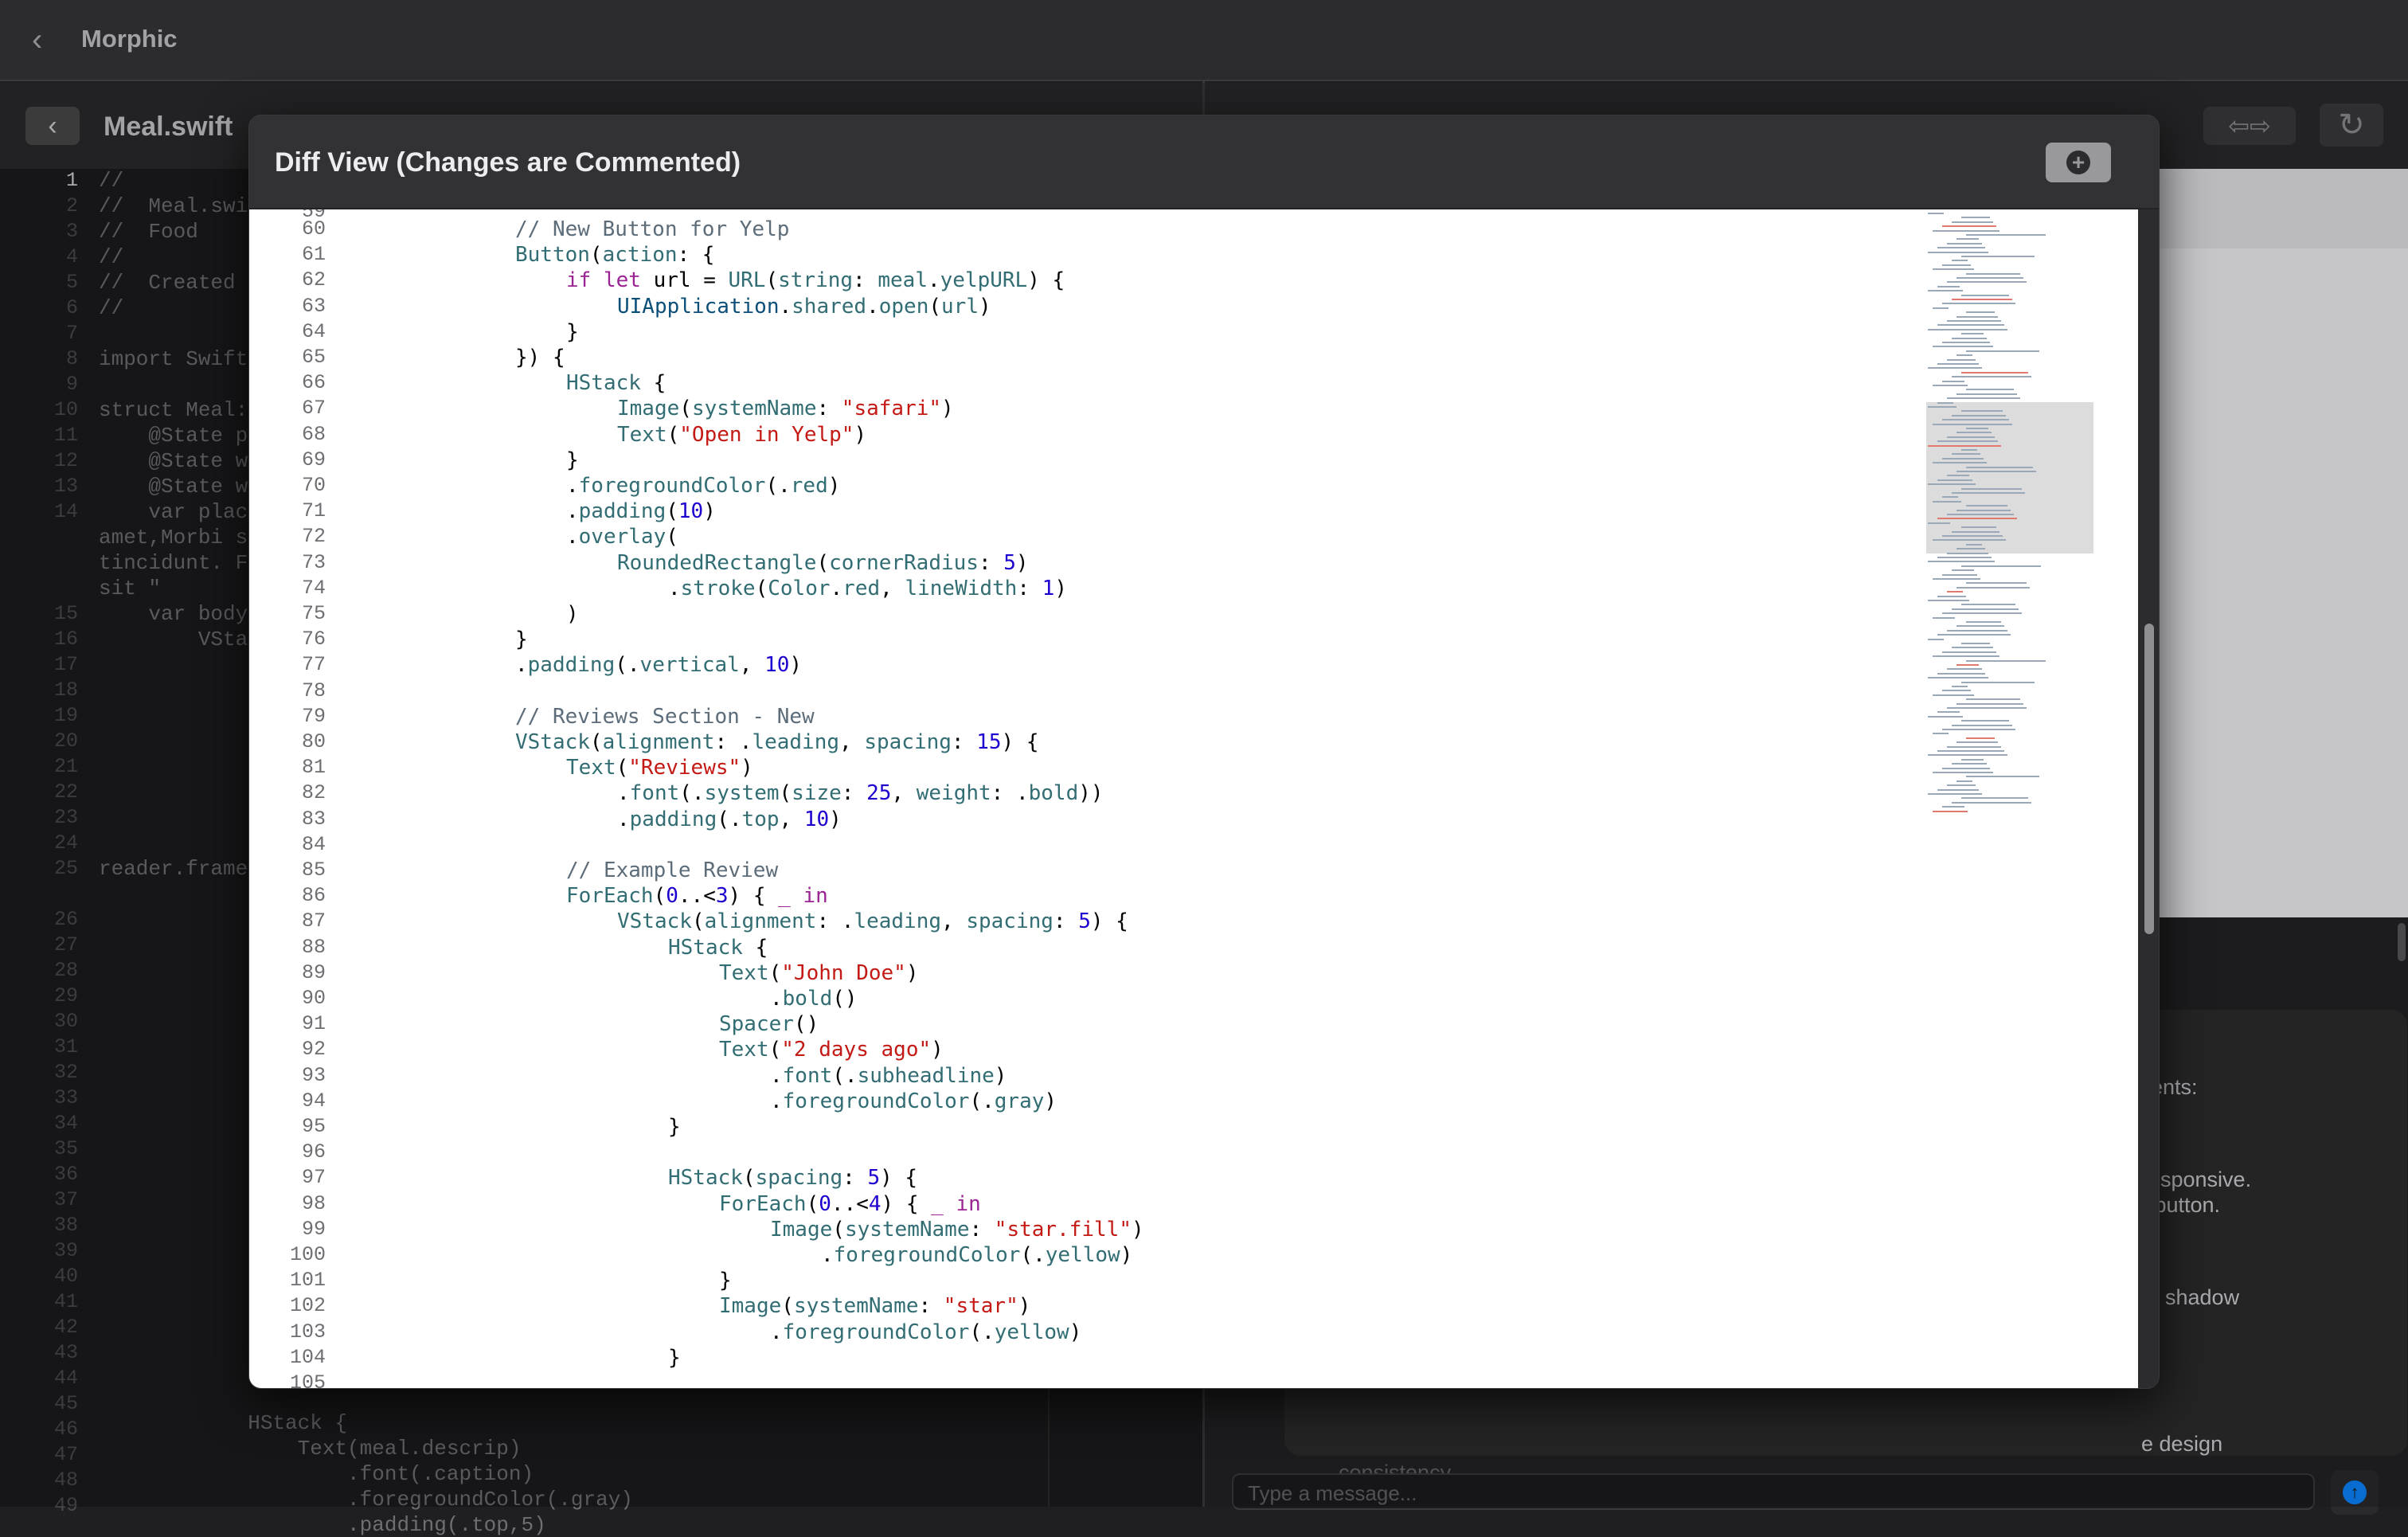  Describe the element at coordinates (860, 793) in the screenshot. I see `code-line: .font(.system(size: 25, weight: .bold))` at that location.